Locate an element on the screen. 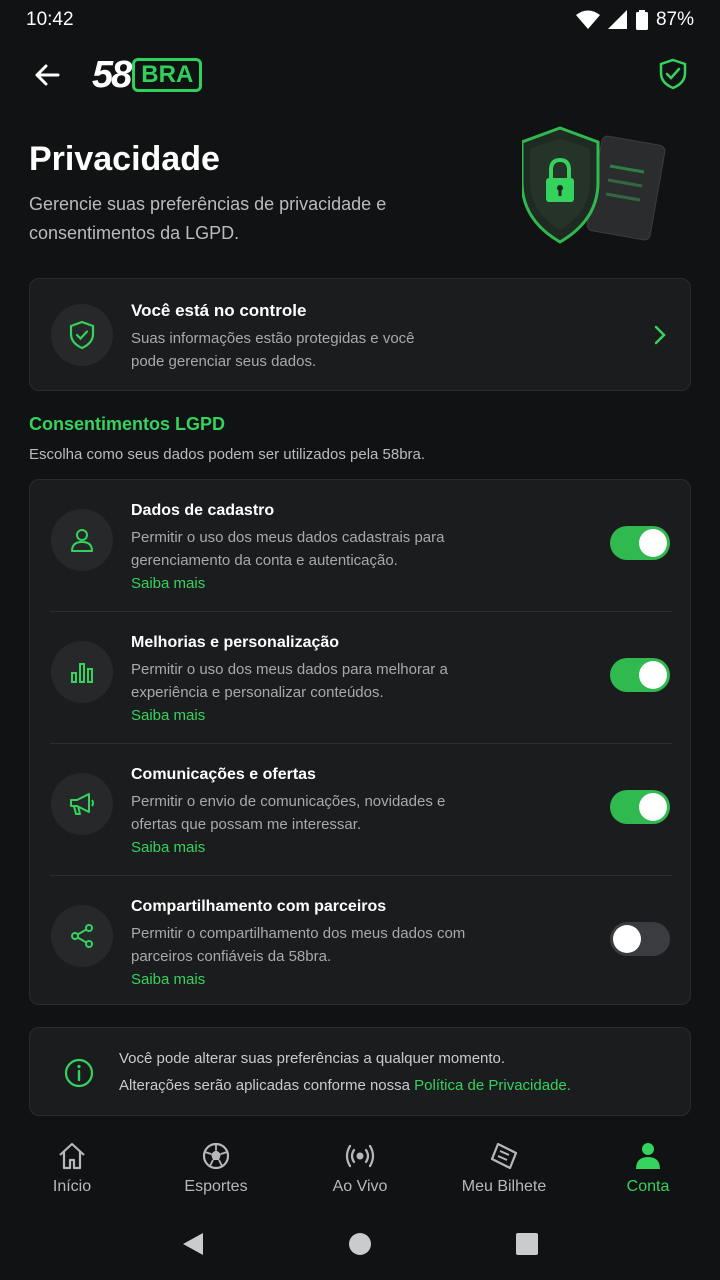 This screenshot has width=720, height=1280. nav-item-esportes: Esportes is located at coordinates (216, 1168).